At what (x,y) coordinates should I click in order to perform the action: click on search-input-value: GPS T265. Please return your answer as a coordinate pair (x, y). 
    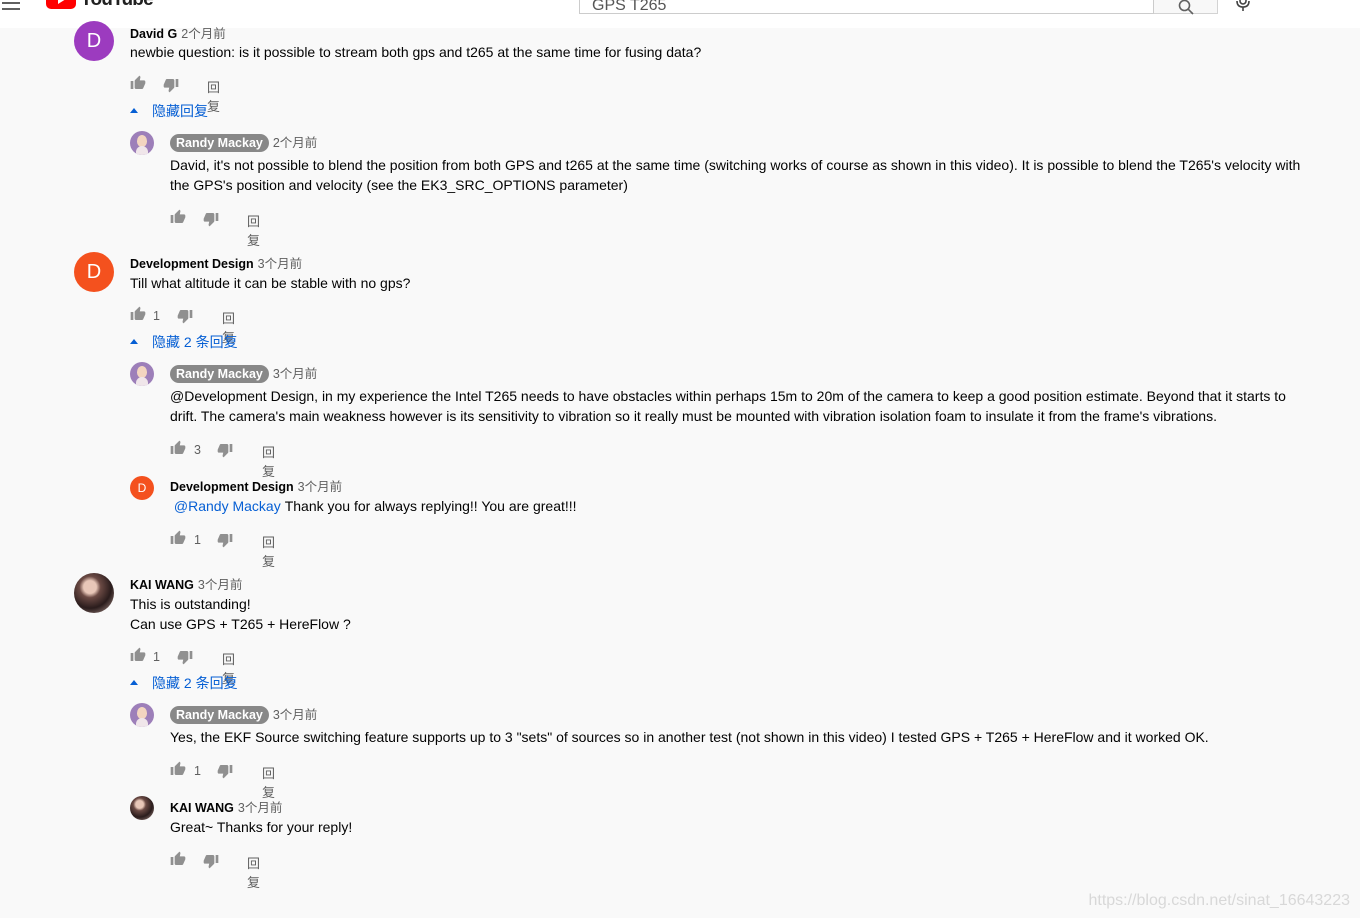
    Looking at the image, I should click on (629, 7).